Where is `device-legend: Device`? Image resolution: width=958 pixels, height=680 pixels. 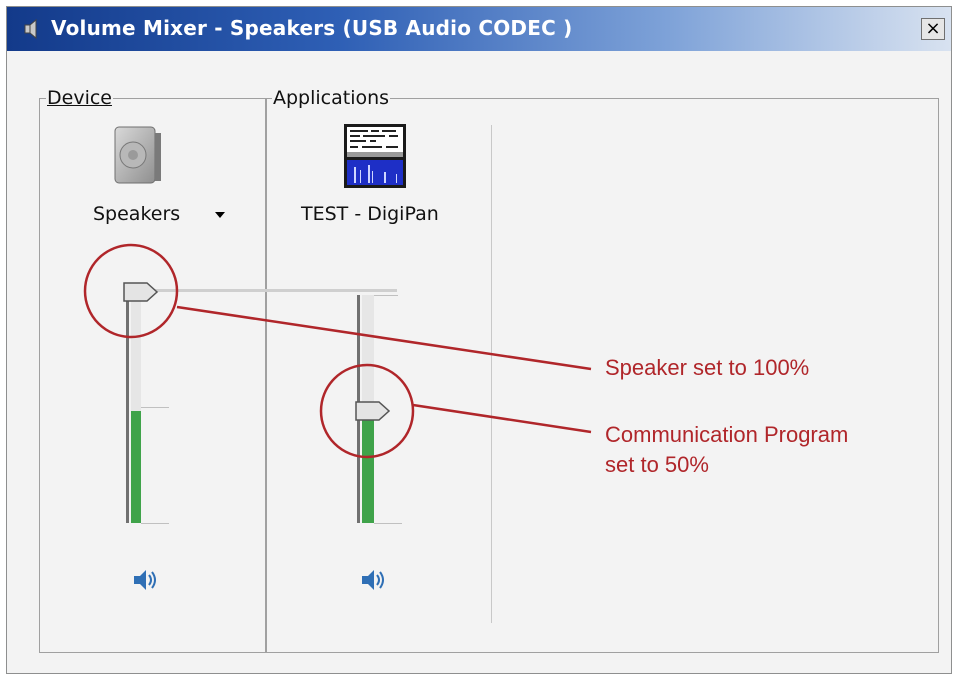
device-legend: Device is located at coordinates (79, 98).